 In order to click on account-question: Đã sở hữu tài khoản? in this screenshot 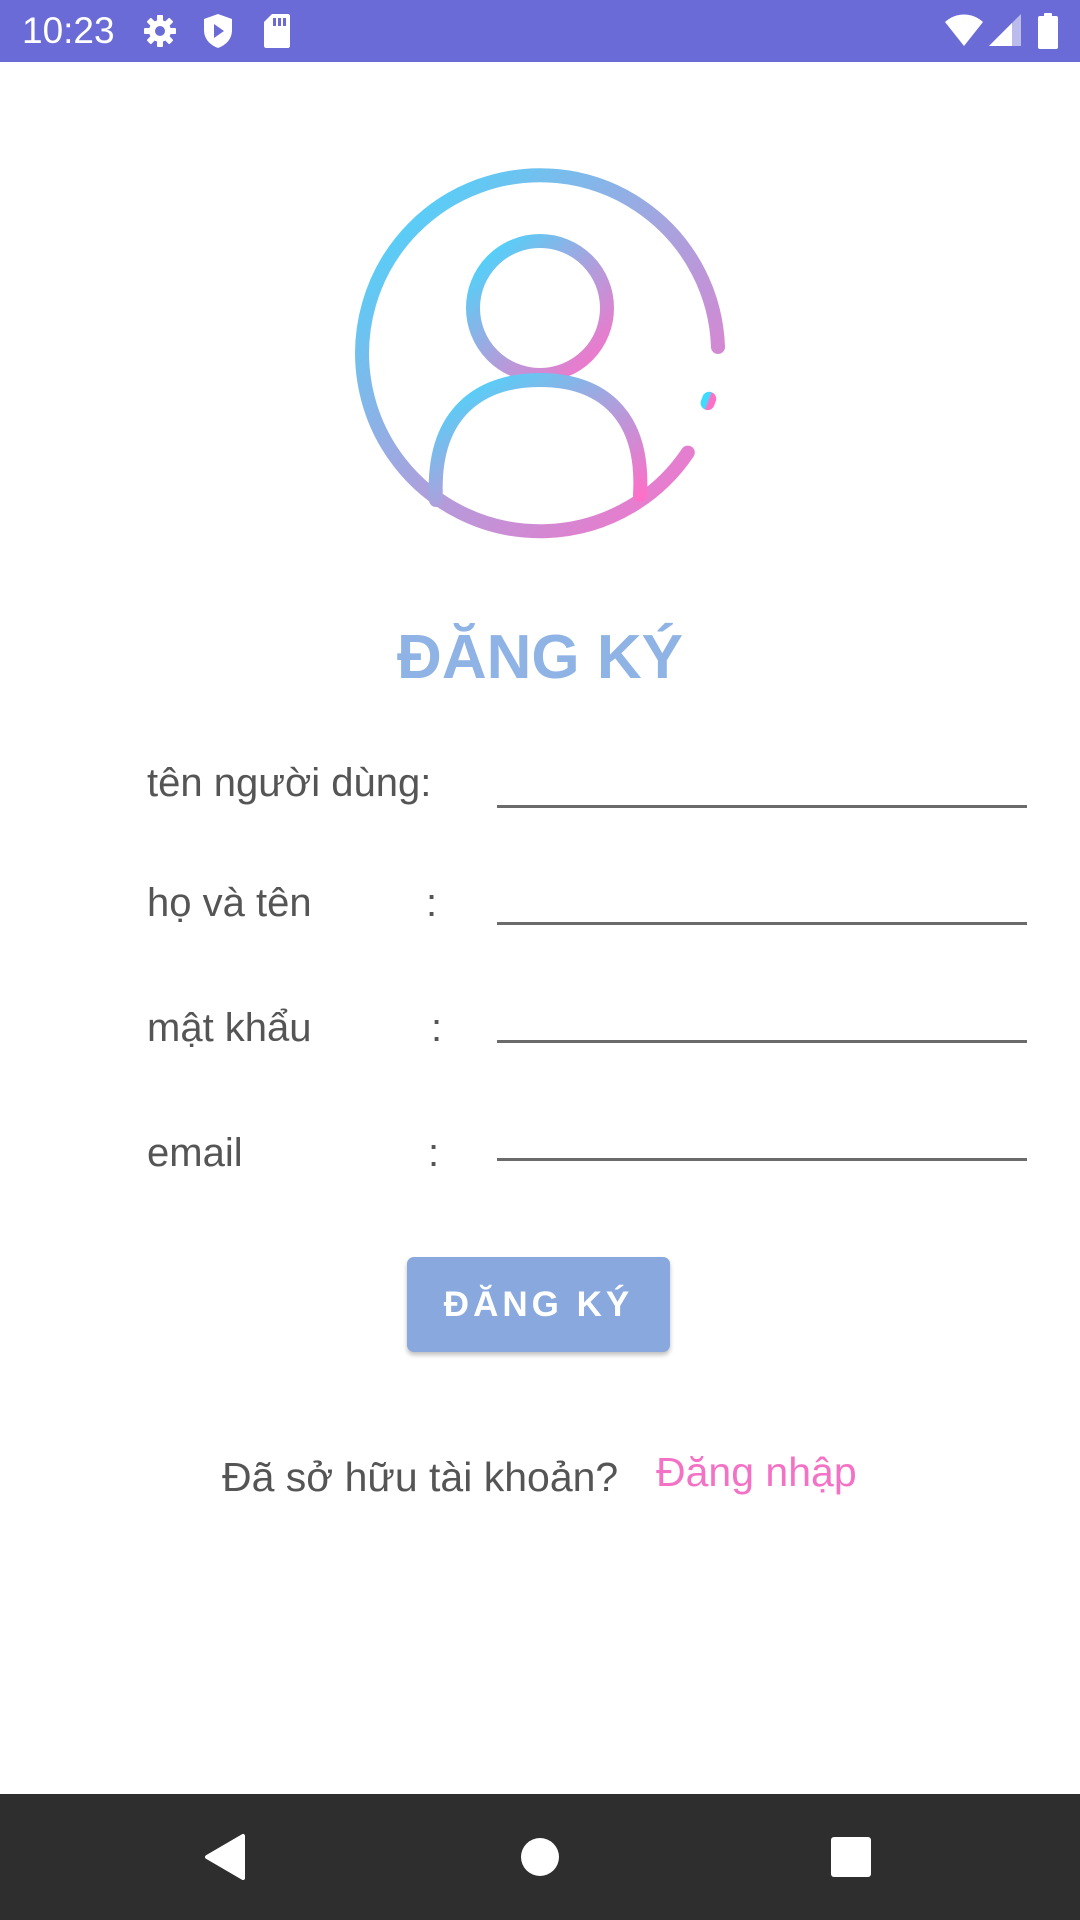, I will do `click(420, 1477)`.